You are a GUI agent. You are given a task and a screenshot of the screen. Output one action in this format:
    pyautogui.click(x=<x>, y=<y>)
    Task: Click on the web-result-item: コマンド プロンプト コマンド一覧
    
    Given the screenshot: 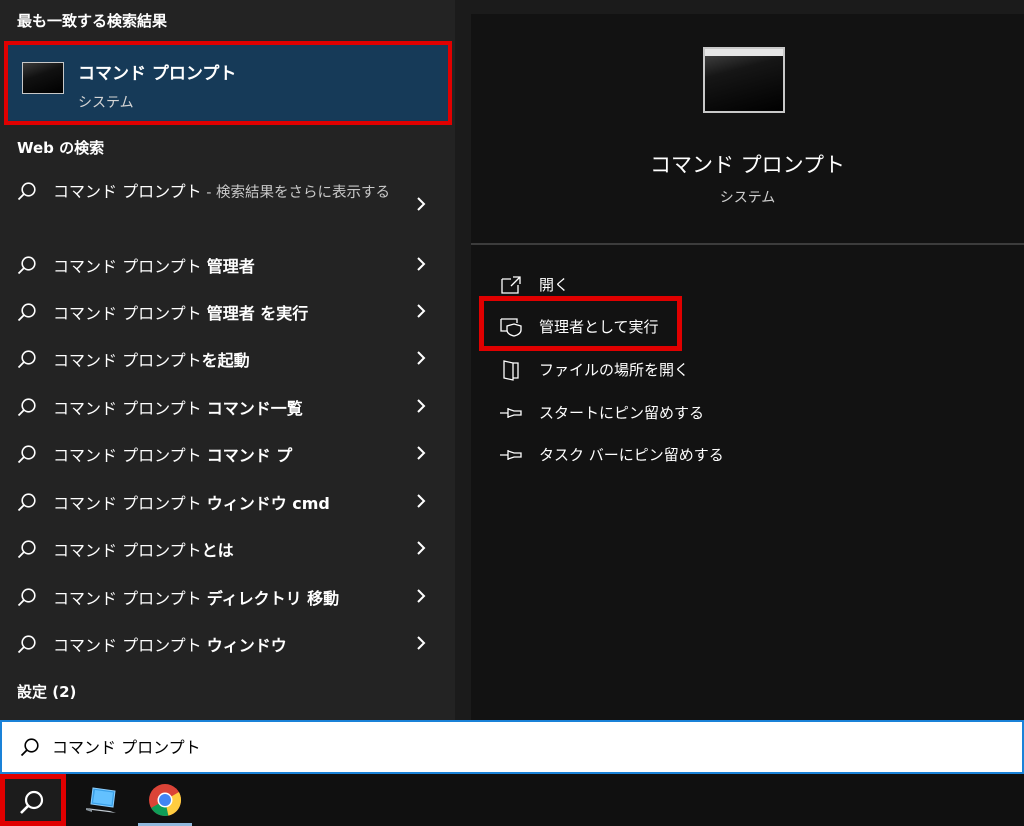 What is the action you would take?
    pyautogui.click(x=227, y=406)
    